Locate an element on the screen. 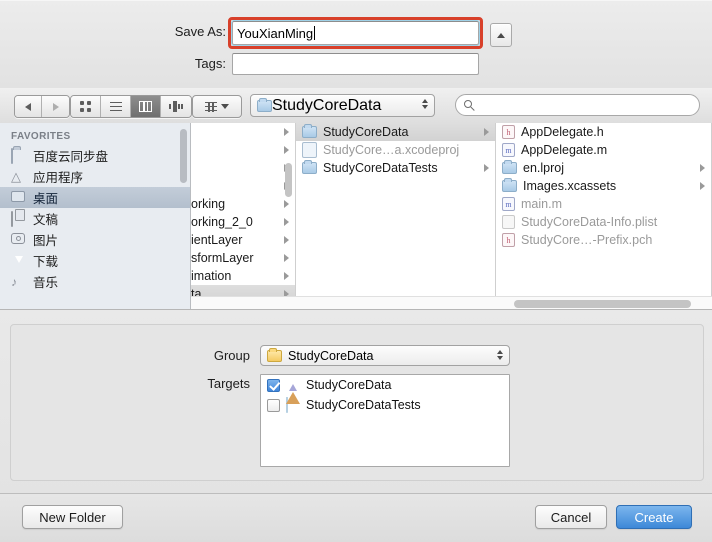 The width and height of the screenshot is (712, 542). browser-row-label: StudyCoreDataTests is located at coordinates (380, 168).